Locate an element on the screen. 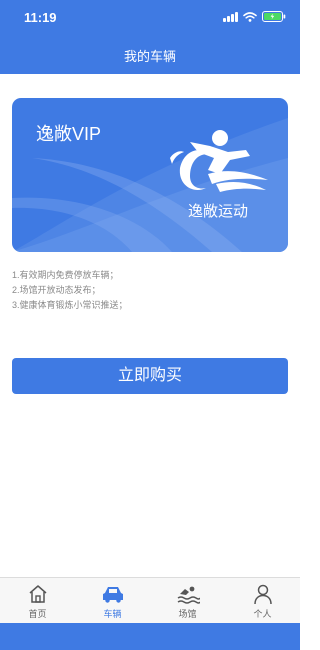 The image size is (320, 650). benefit-item: 3.健康体育锻炼小常识推送； is located at coordinates (70, 305).